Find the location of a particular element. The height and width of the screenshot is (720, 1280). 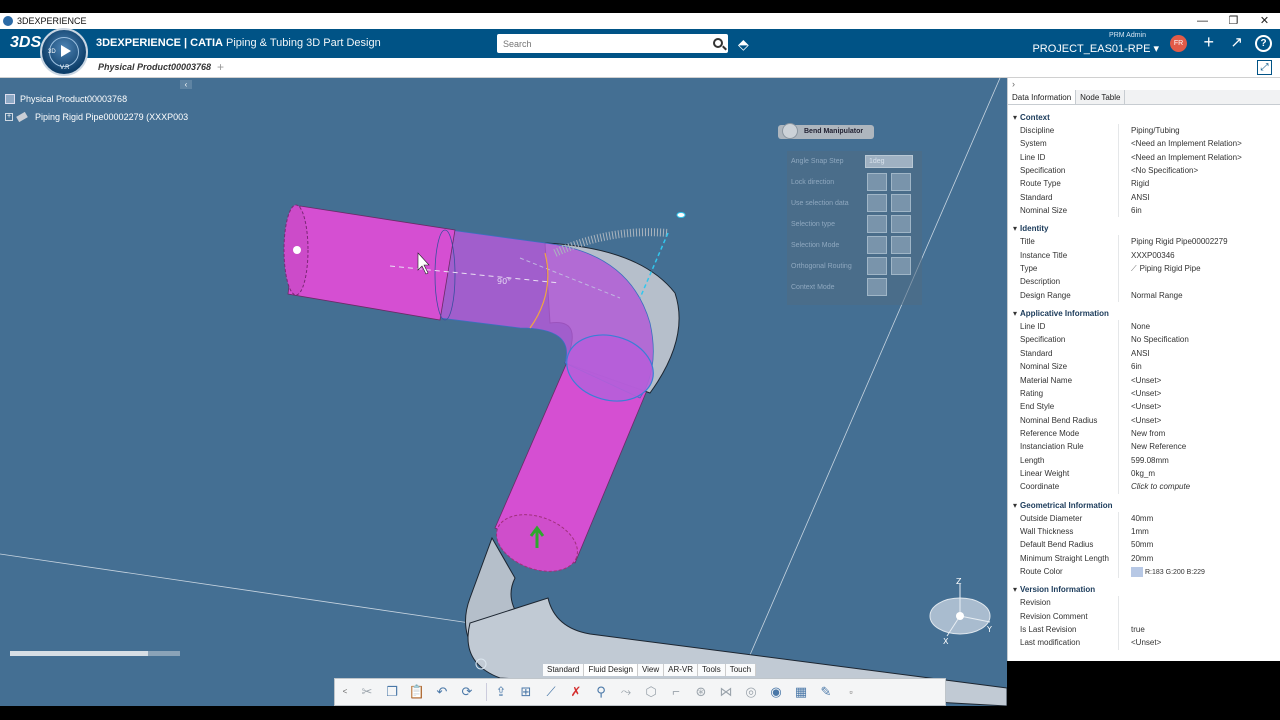

property-value: 50mm is located at coordinates (1199, 545).